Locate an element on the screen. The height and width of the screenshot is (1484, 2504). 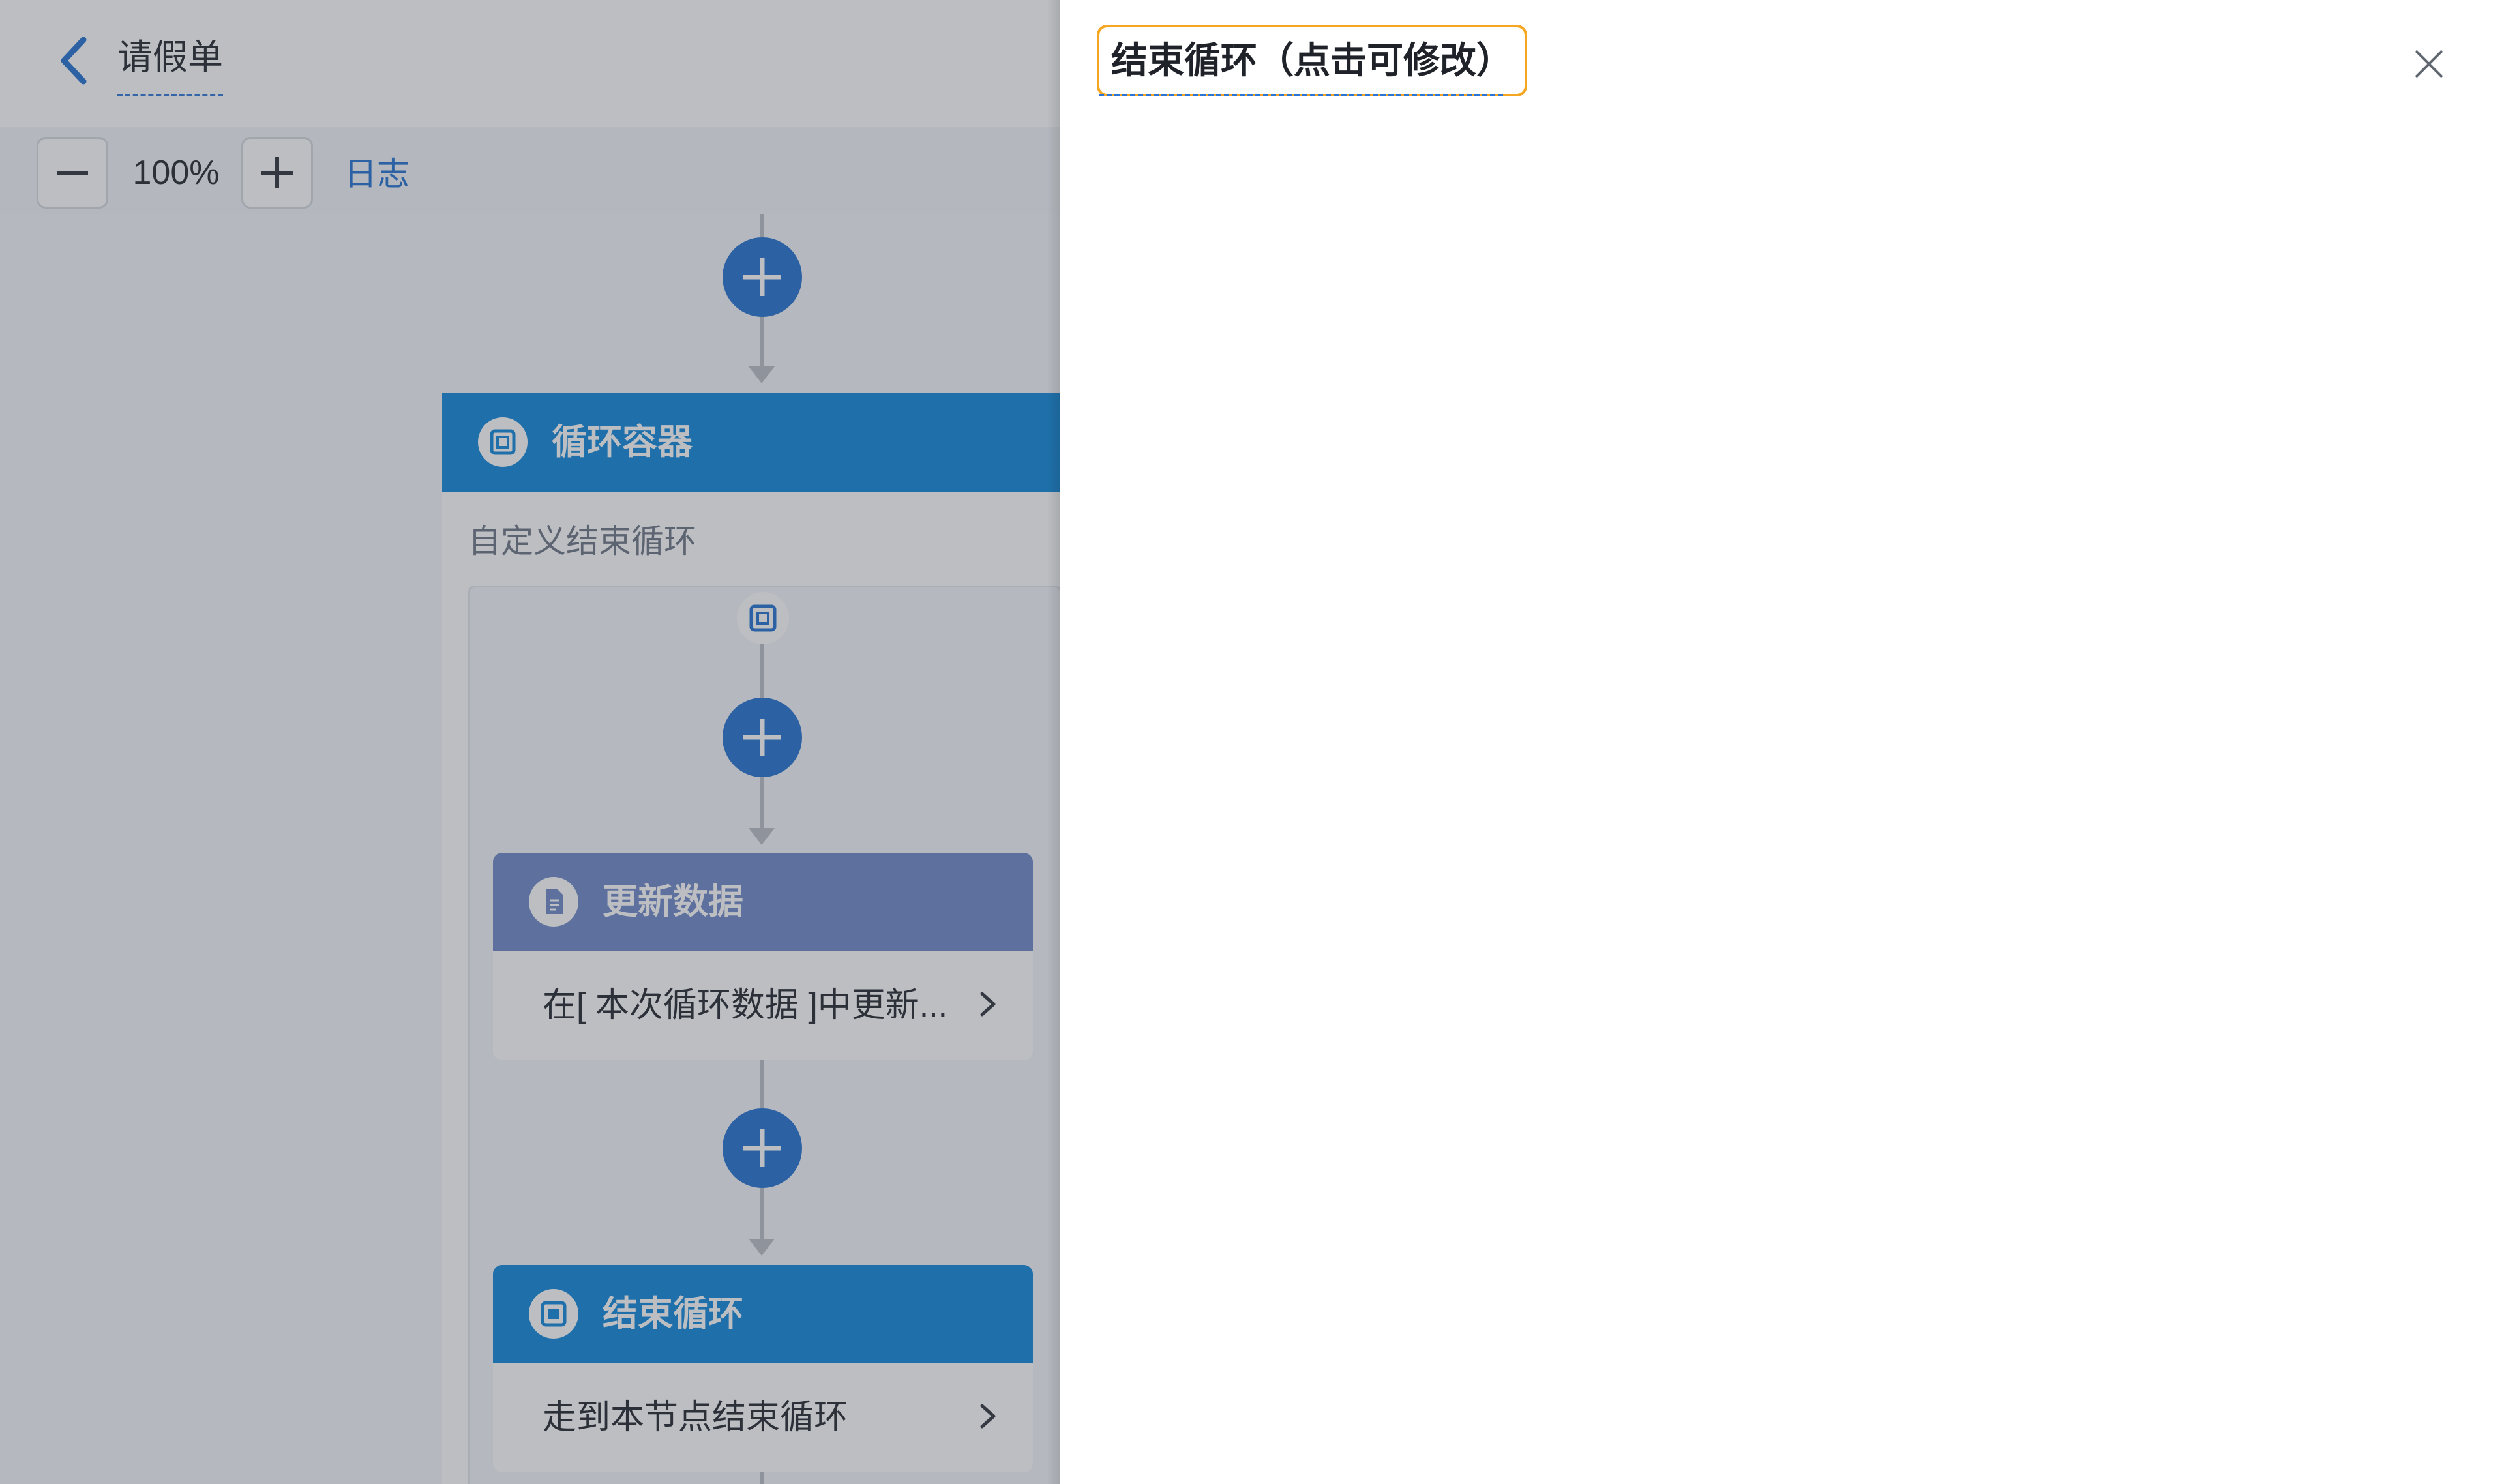
app-title: 请假单 is located at coordinates (170, 63).